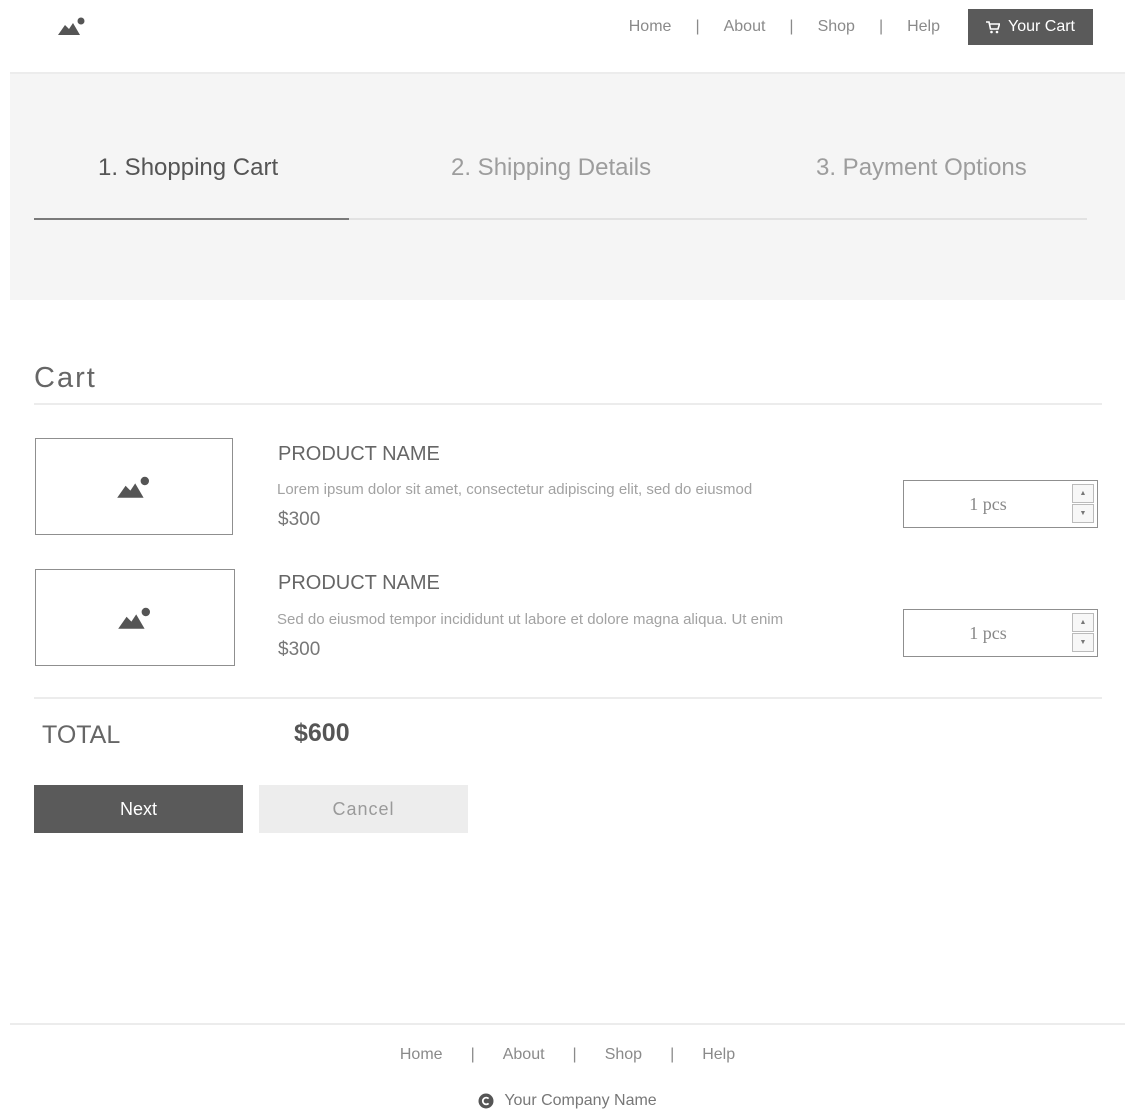 The height and width of the screenshot is (1115, 1125). Describe the element at coordinates (988, 633) in the screenshot. I see `quantity-value-2: 1 pcs` at that location.